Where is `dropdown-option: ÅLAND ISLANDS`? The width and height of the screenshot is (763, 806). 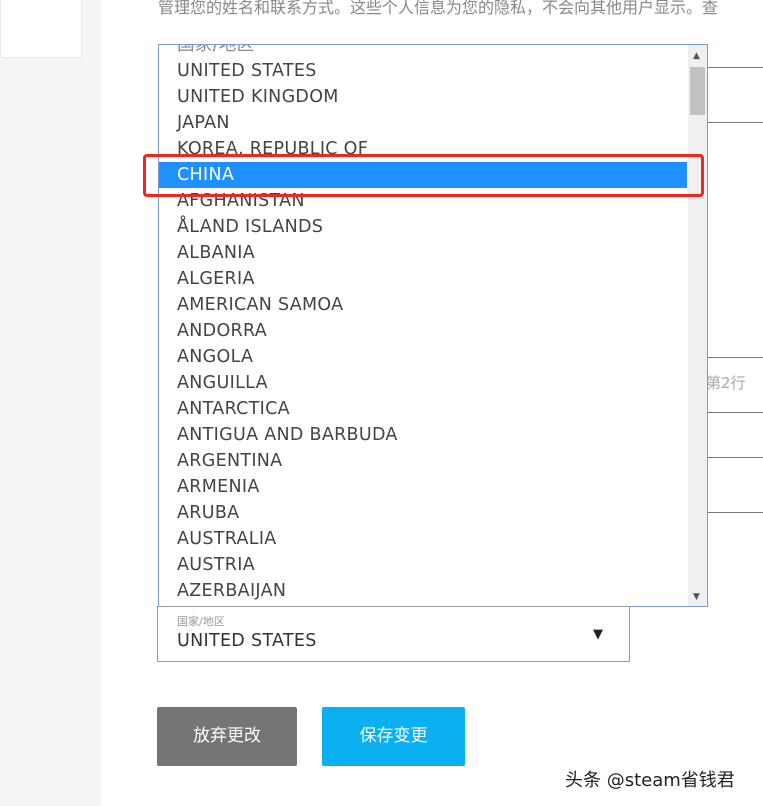 dropdown-option: ÅLAND ISLANDS is located at coordinates (423, 227).